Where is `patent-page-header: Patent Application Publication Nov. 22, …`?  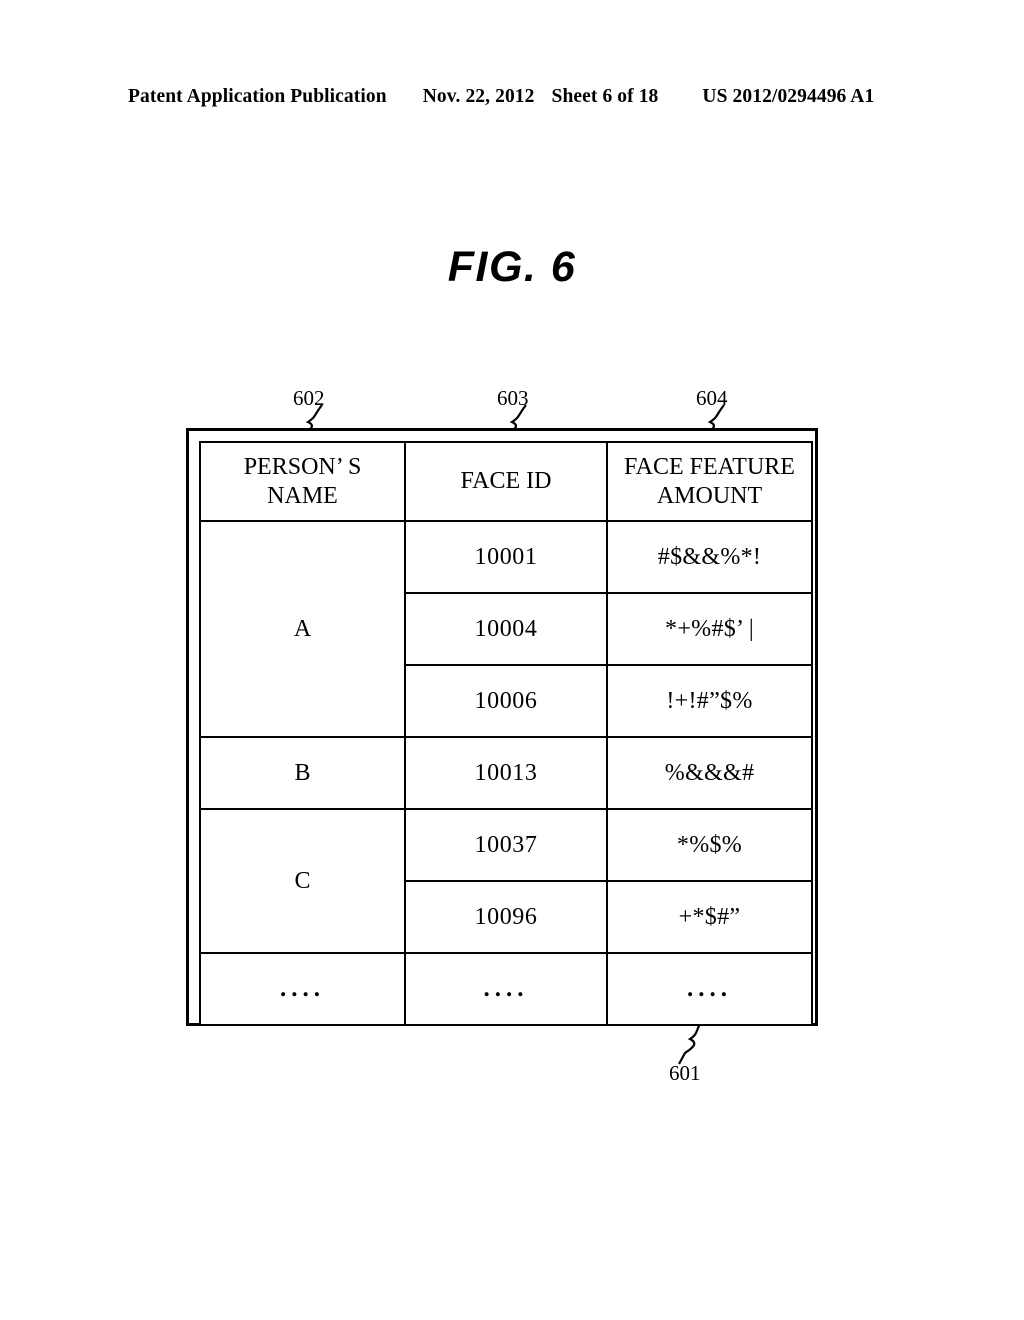
patent-page-header: Patent Application Publication Nov. 22, … is located at coordinates (512, 97).